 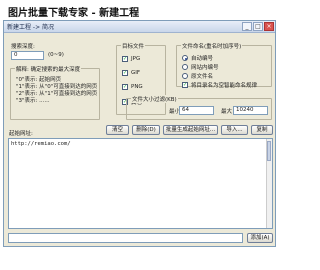 What do you see at coordinates (57, 87) in the screenshot?
I see `explain-line: "1"表示: 从"0"可直接到达的网页` at bounding box center [57, 87].